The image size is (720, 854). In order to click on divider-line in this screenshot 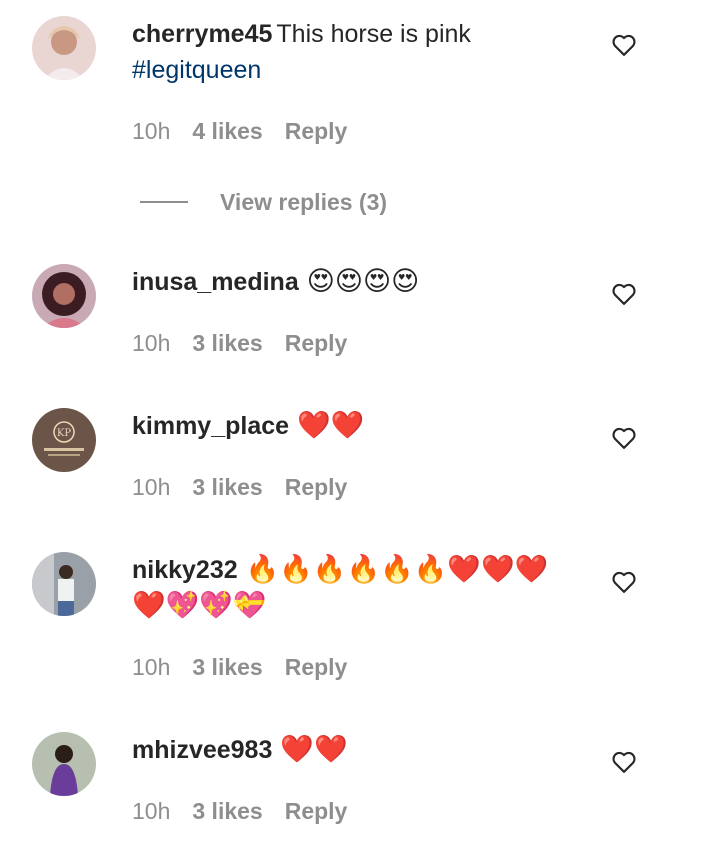, I will do `click(164, 202)`.